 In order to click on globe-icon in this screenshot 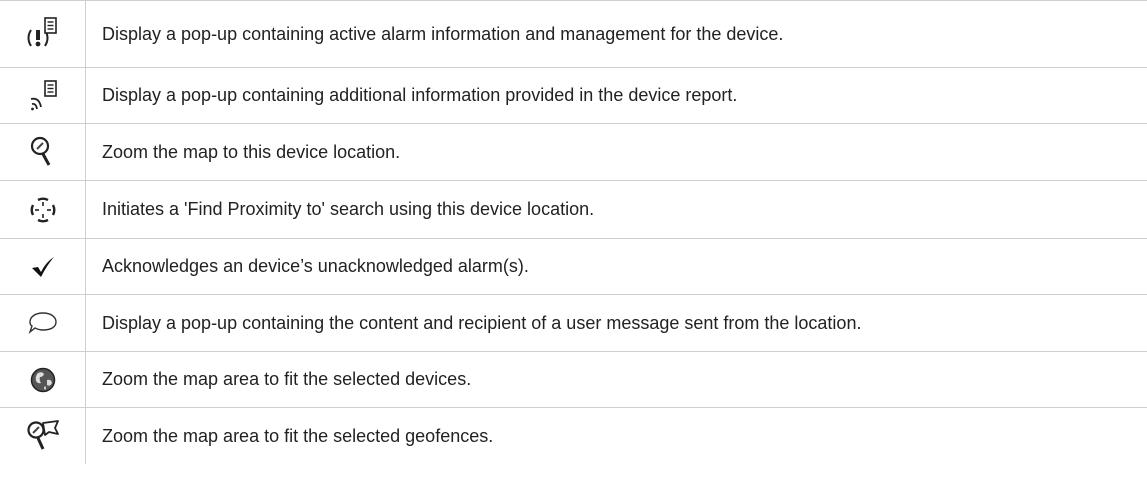, I will do `click(42, 379)`.